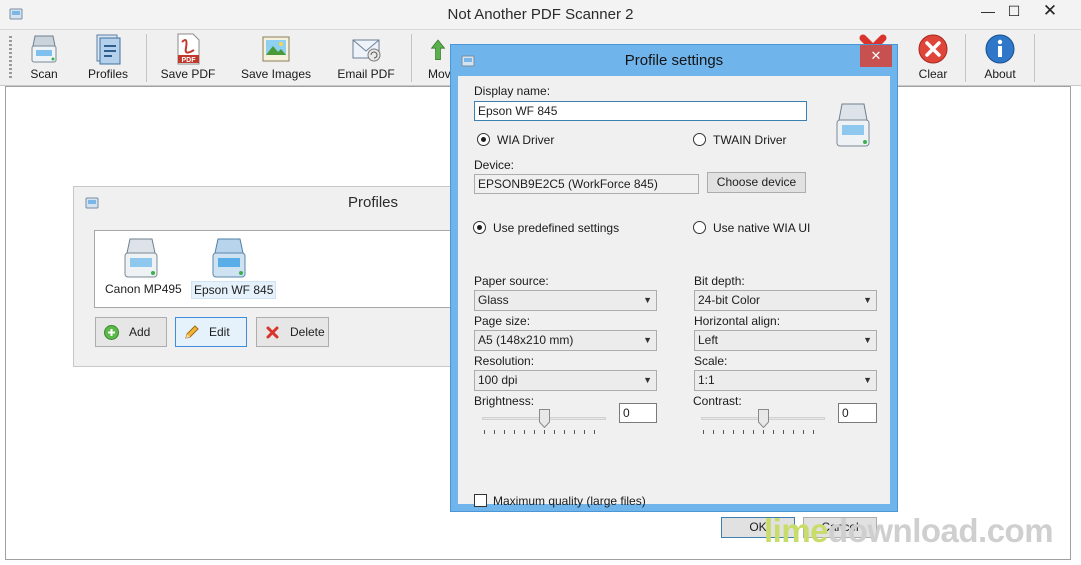  I want to click on horizontal-align-value: Left, so click(708, 340).